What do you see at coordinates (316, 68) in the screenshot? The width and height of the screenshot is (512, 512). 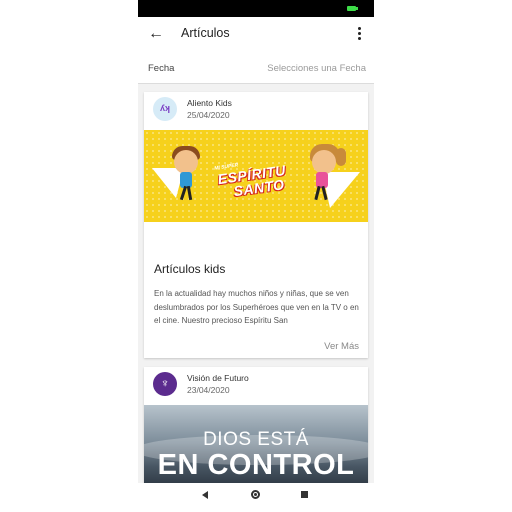 I see `date-picker-placeholder: Selecciones una Fecha` at bounding box center [316, 68].